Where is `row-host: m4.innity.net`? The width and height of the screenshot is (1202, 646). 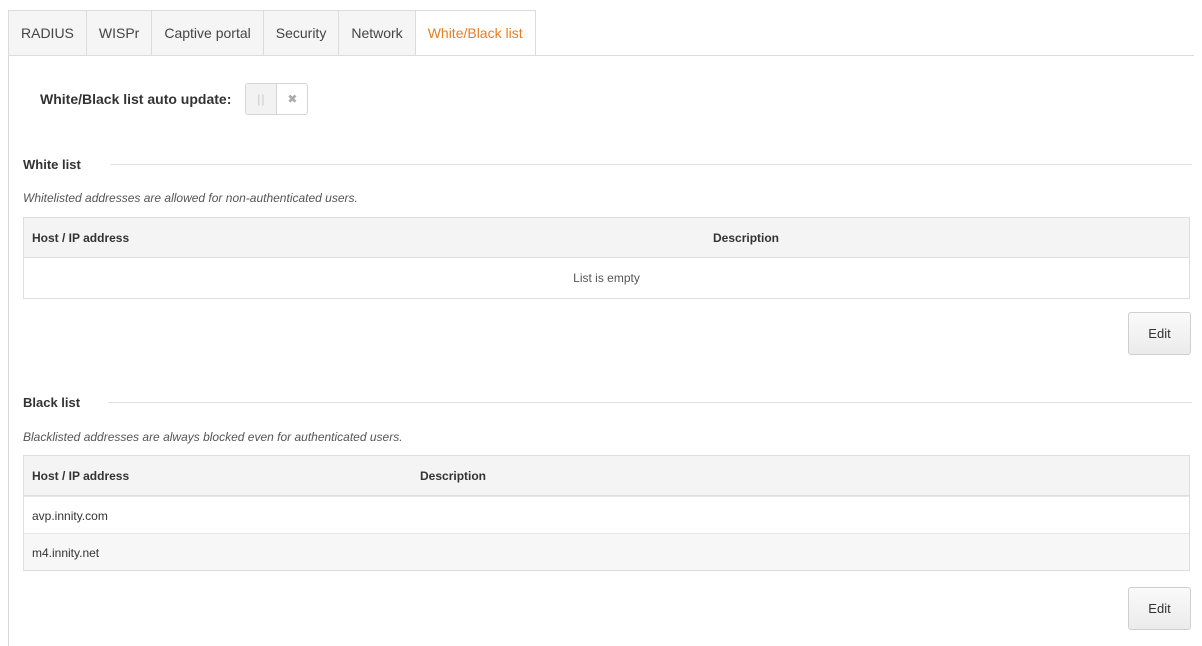
row-host: m4.innity.net is located at coordinates (66, 553).